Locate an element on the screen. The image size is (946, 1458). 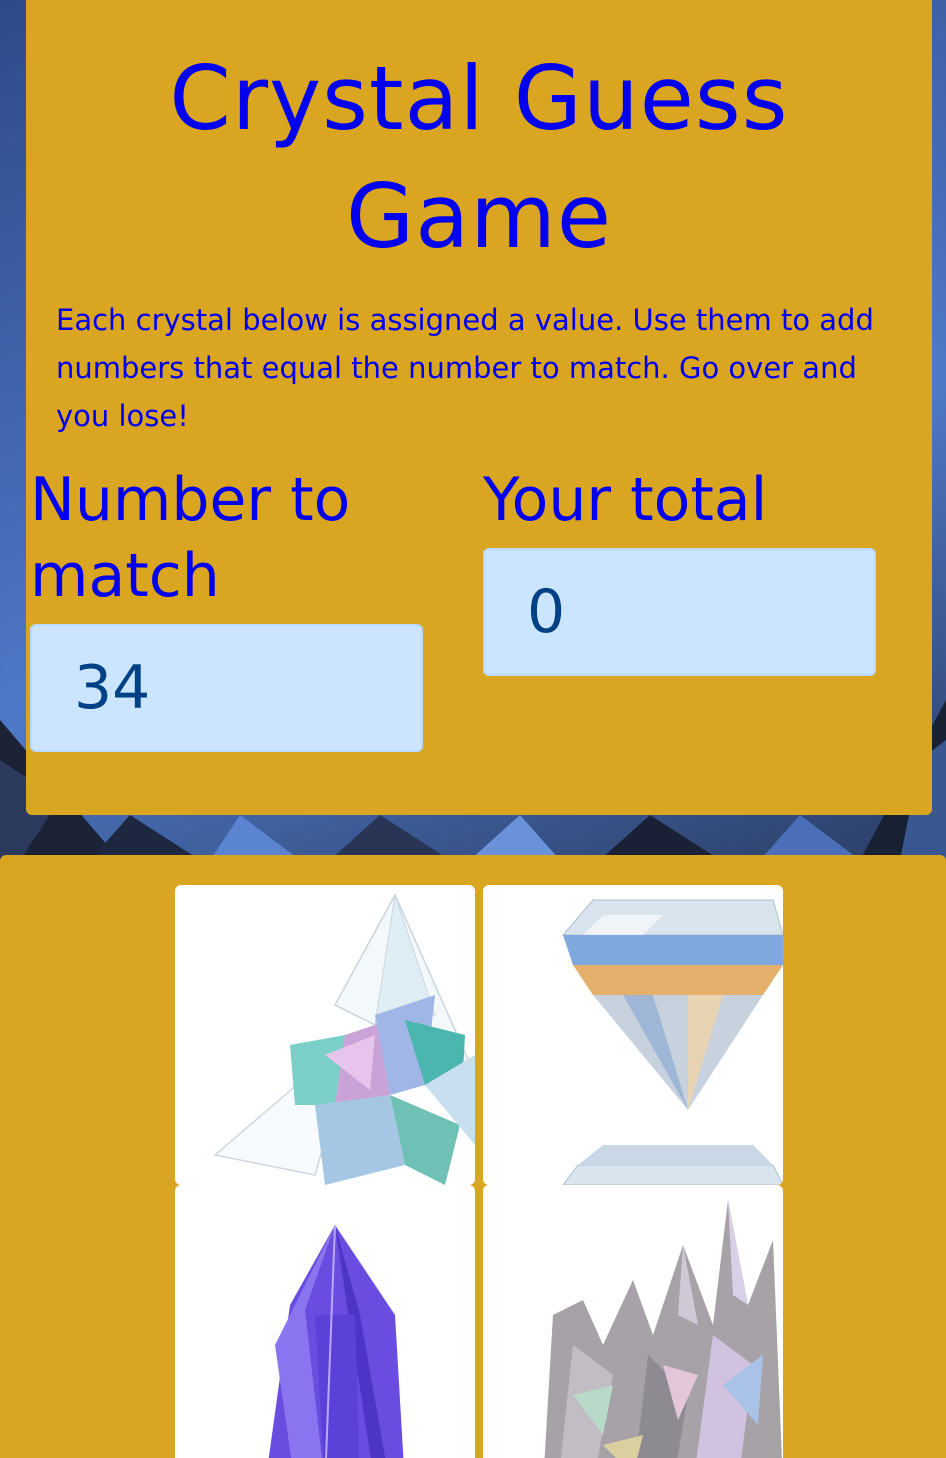
white-crystal-cluster-icon is located at coordinates (344, 1039).